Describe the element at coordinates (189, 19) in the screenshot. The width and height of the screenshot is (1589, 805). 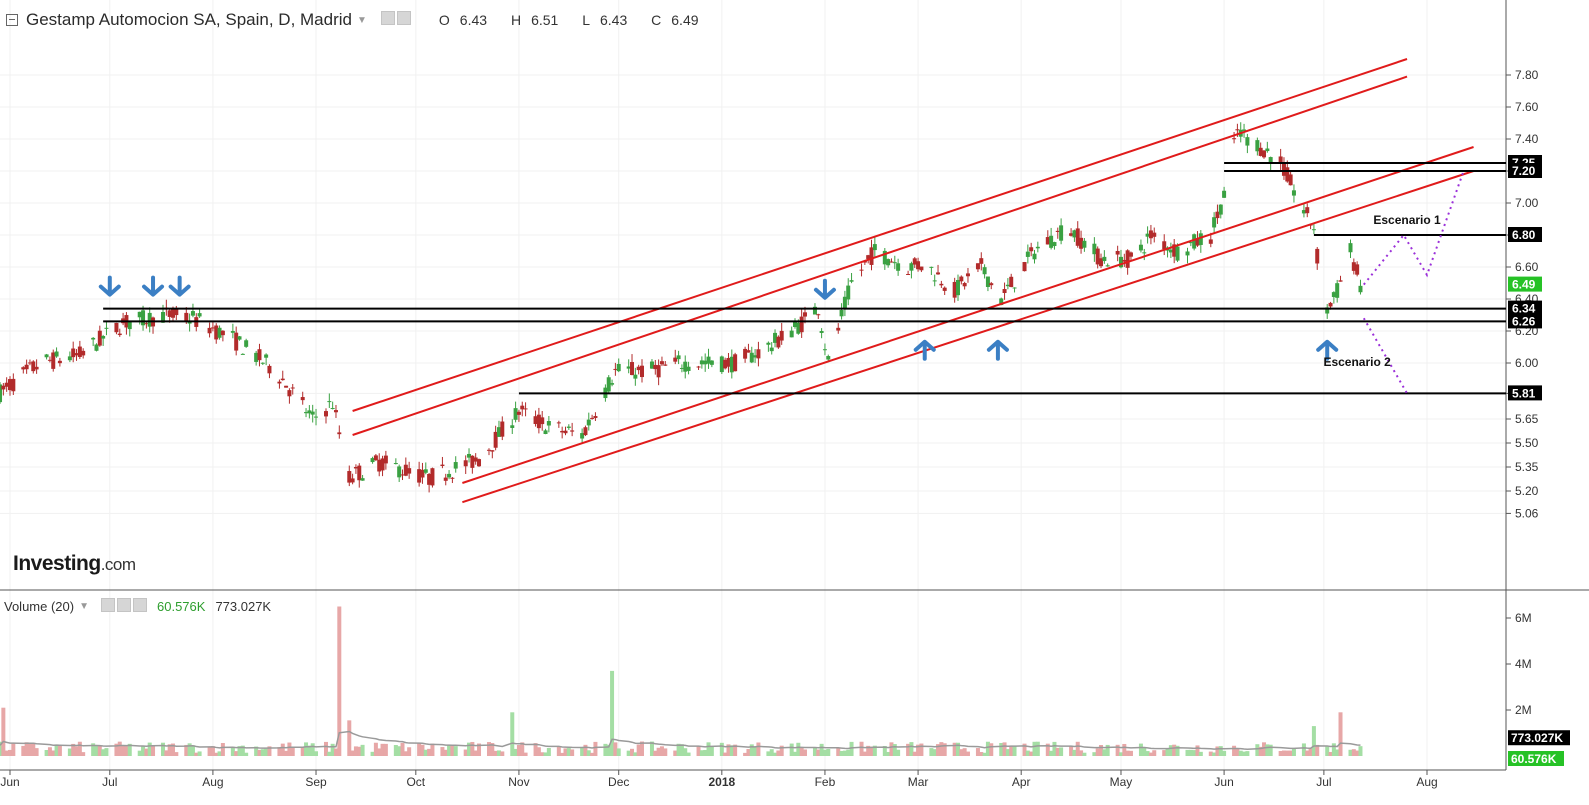
I see `chart-title: Gestamp Automocion SA, Spain, D, Madrid` at that location.